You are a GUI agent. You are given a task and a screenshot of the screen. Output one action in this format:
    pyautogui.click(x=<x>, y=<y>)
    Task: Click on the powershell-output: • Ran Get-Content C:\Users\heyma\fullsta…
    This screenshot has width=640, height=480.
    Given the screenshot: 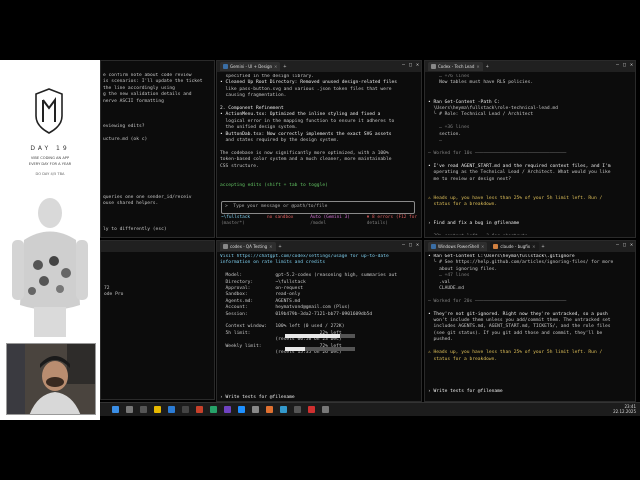 What is the action you would take?
    pyautogui.click(x=530, y=326)
    